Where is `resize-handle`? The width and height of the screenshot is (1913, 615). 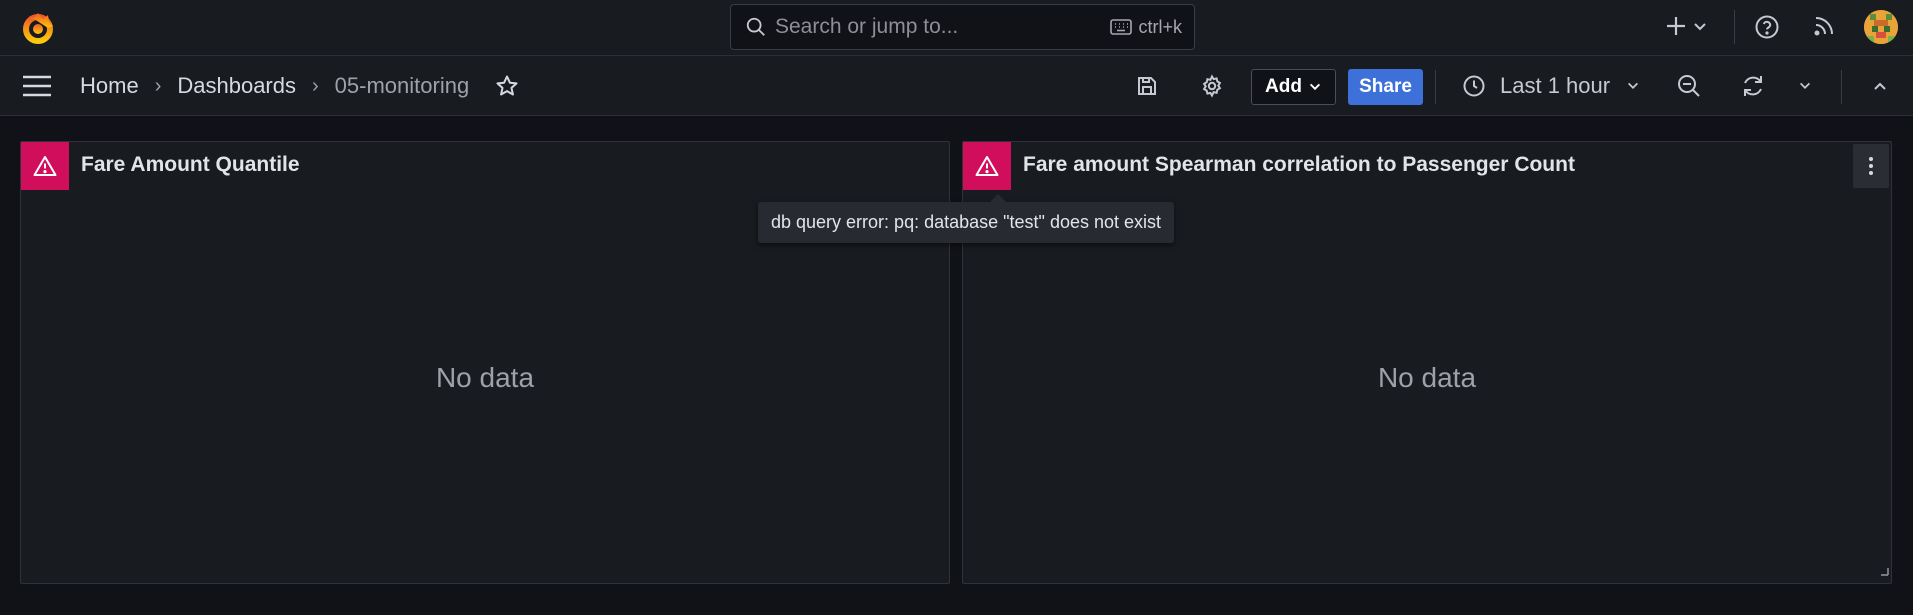 resize-handle is located at coordinates (1884, 572).